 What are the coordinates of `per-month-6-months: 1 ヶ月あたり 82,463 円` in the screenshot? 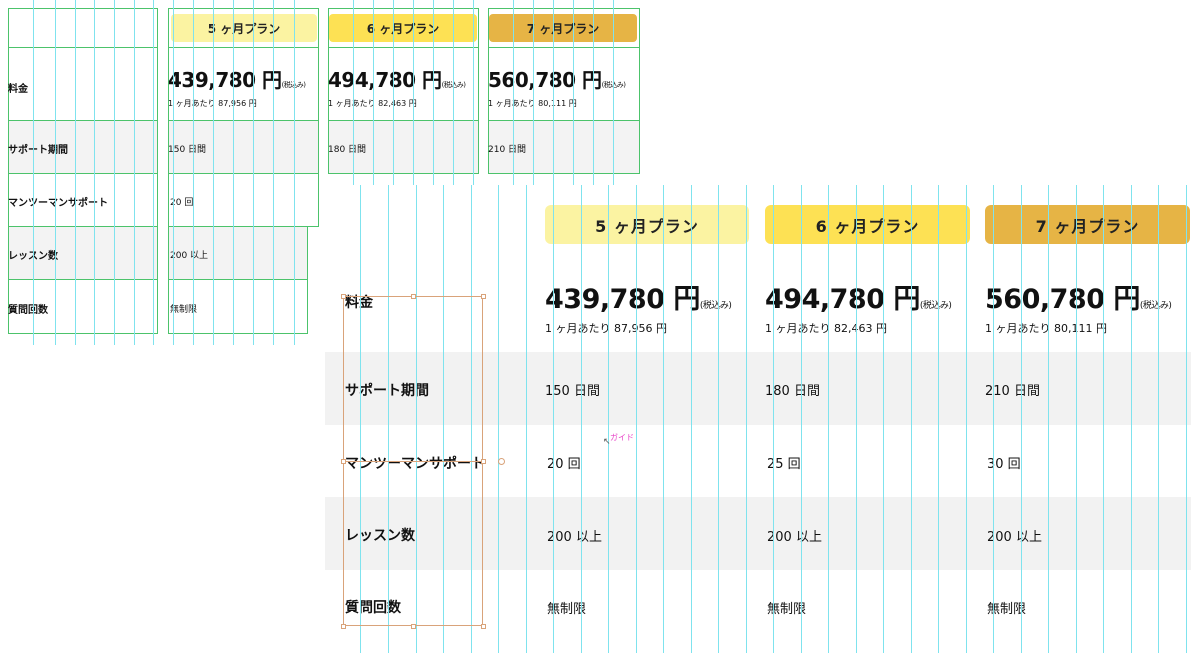 It's located at (826, 328).